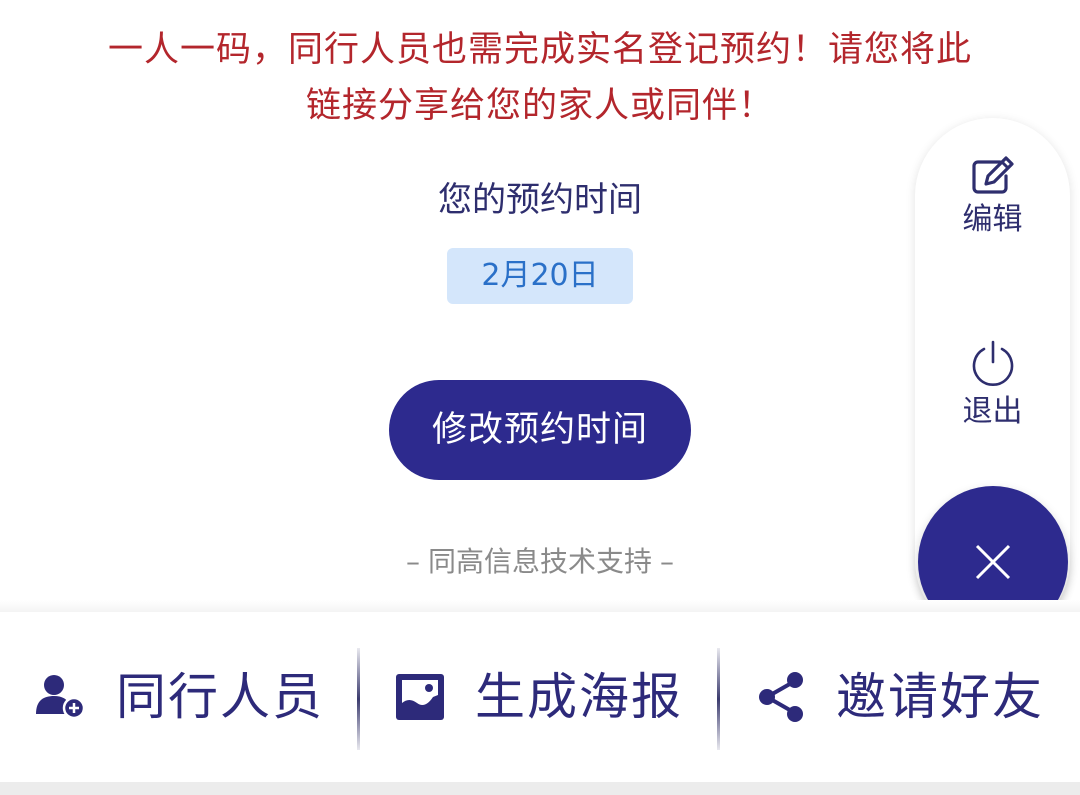 This screenshot has height=795, width=1080. Describe the element at coordinates (539, 50) in the screenshot. I see `notice-line-1: 一人一码，同行人员也需完成实名登记预约！请您将此` at that location.